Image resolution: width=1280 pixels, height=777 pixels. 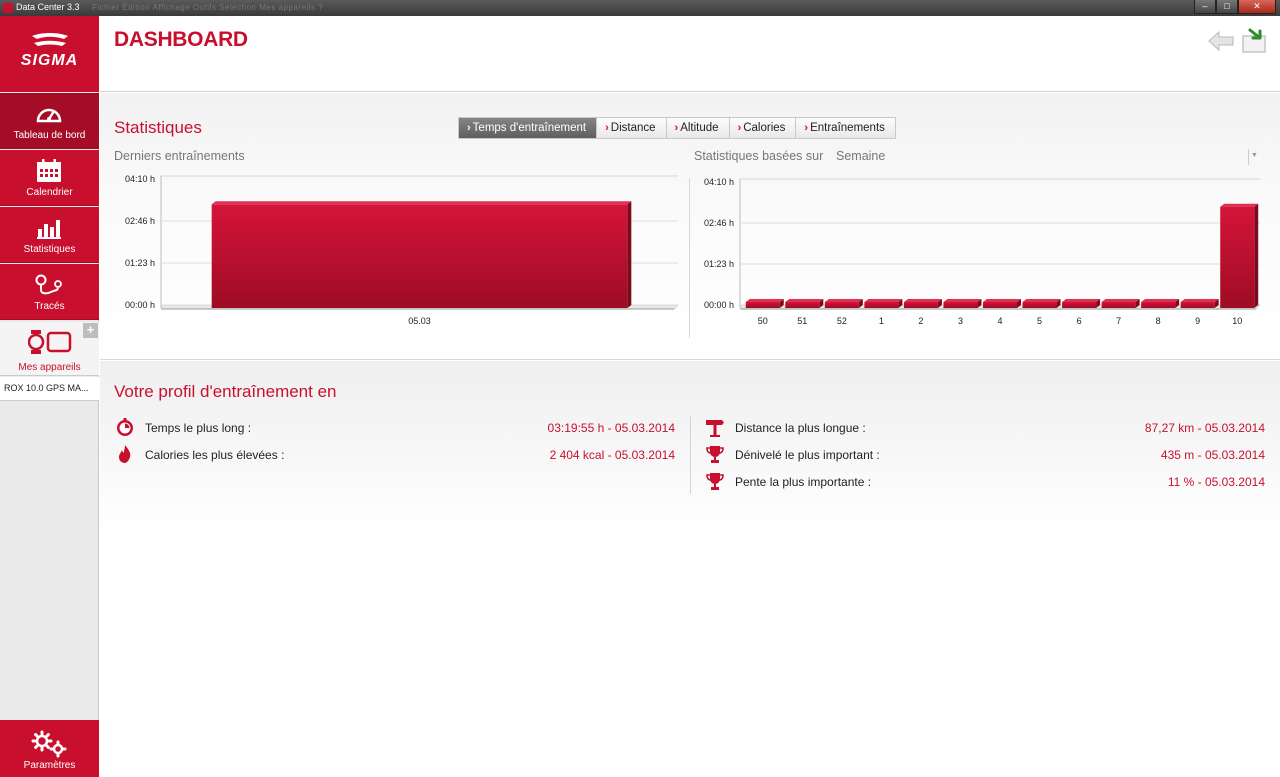 What do you see at coordinates (920, 321) in the screenshot?
I see `x-tick-label: 2` at bounding box center [920, 321].